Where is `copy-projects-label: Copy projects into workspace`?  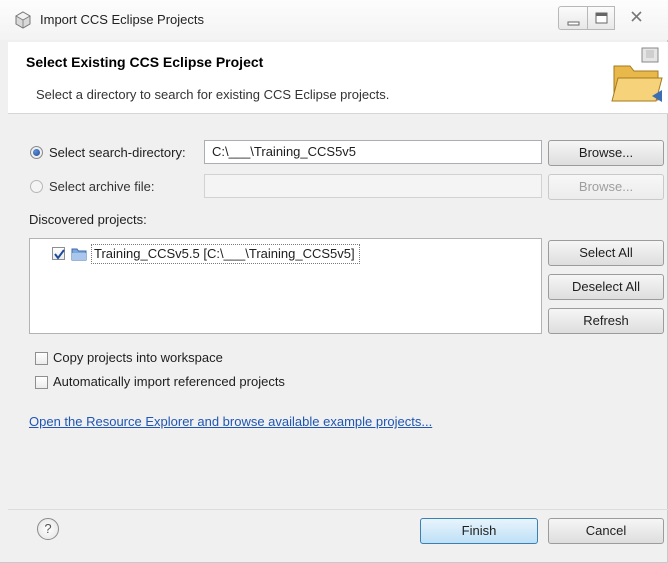
copy-projects-label: Copy projects into workspace is located at coordinates (138, 357).